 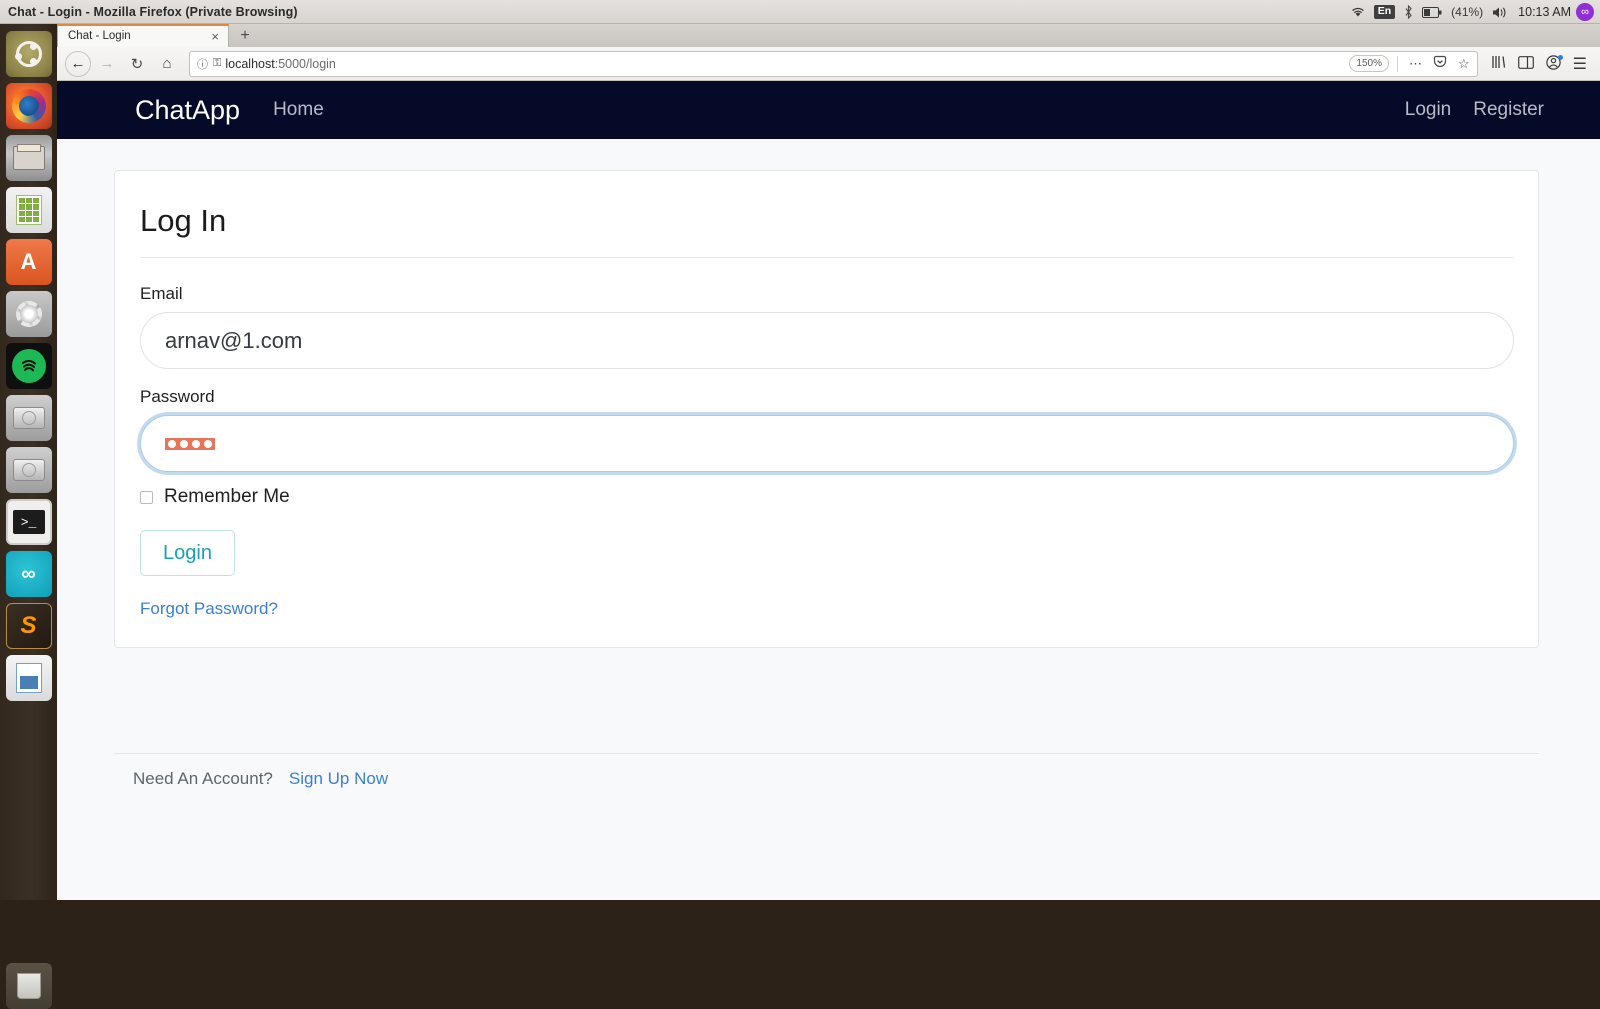 What do you see at coordinates (177, 397) in the screenshot?
I see `password-label: Password` at bounding box center [177, 397].